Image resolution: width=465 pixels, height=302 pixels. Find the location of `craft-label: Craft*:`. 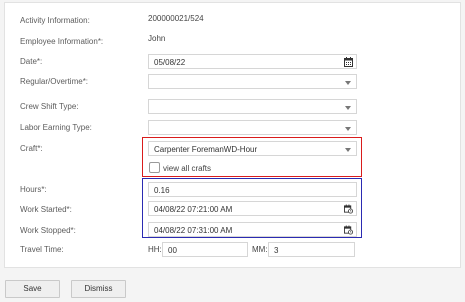

craft-label: Craft*: is located at coordinates (31, 148).